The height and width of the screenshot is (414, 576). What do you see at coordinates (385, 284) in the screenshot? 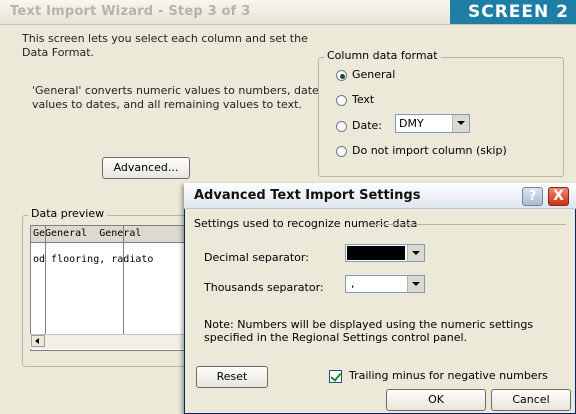
I see `thousands-separator-select` at bounding box center [385, 284].